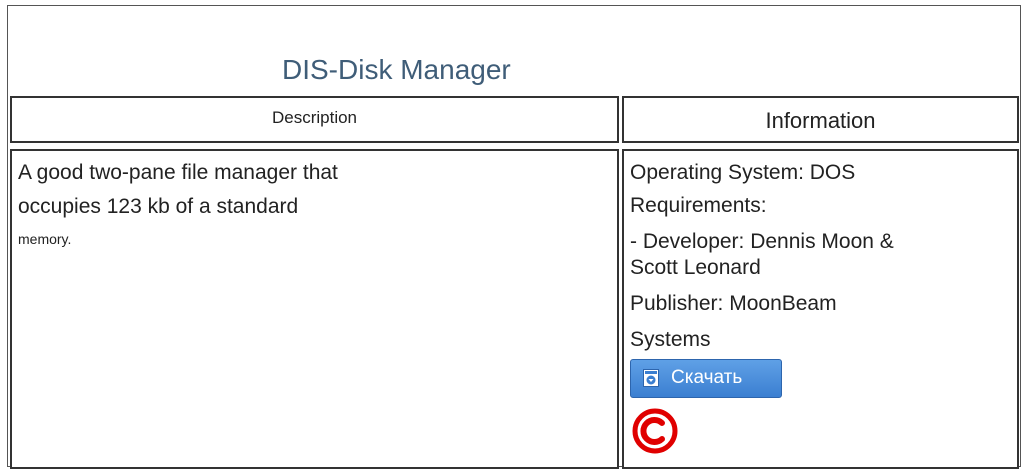 Image resolution: width=1029 pixels, height=469 pixels. Describe the element at coordinates (762, 241) in the screenshot. I see `info-developer: - Developer: Dennis Moon &` at that location.